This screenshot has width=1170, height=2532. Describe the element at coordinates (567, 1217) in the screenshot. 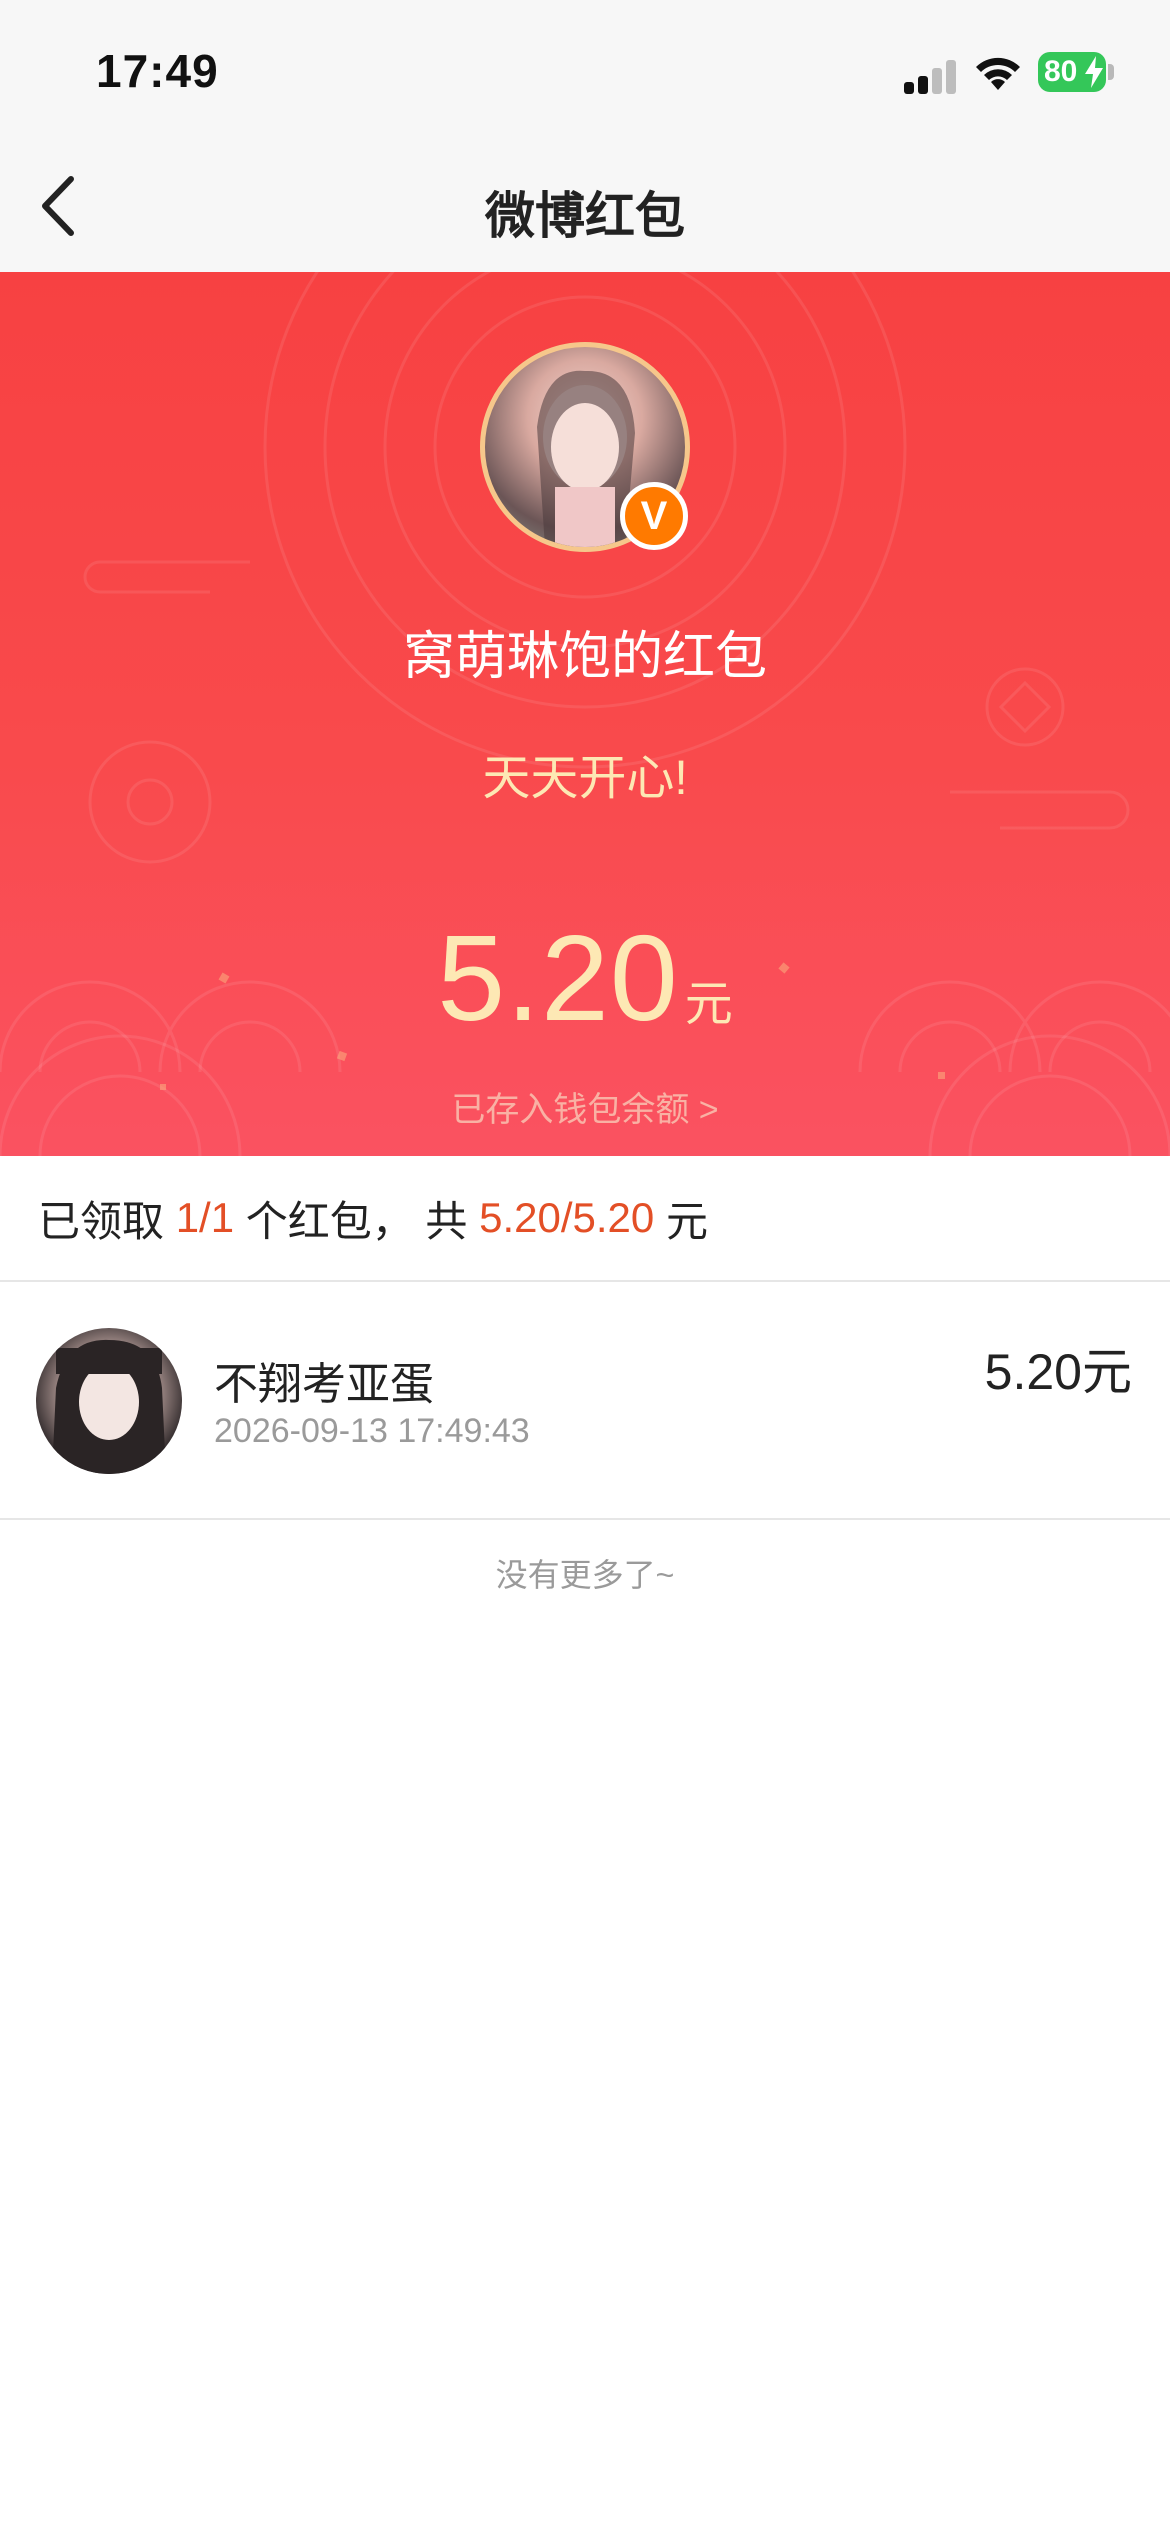

I see `summary-total: 5.20/5.20` at that location.